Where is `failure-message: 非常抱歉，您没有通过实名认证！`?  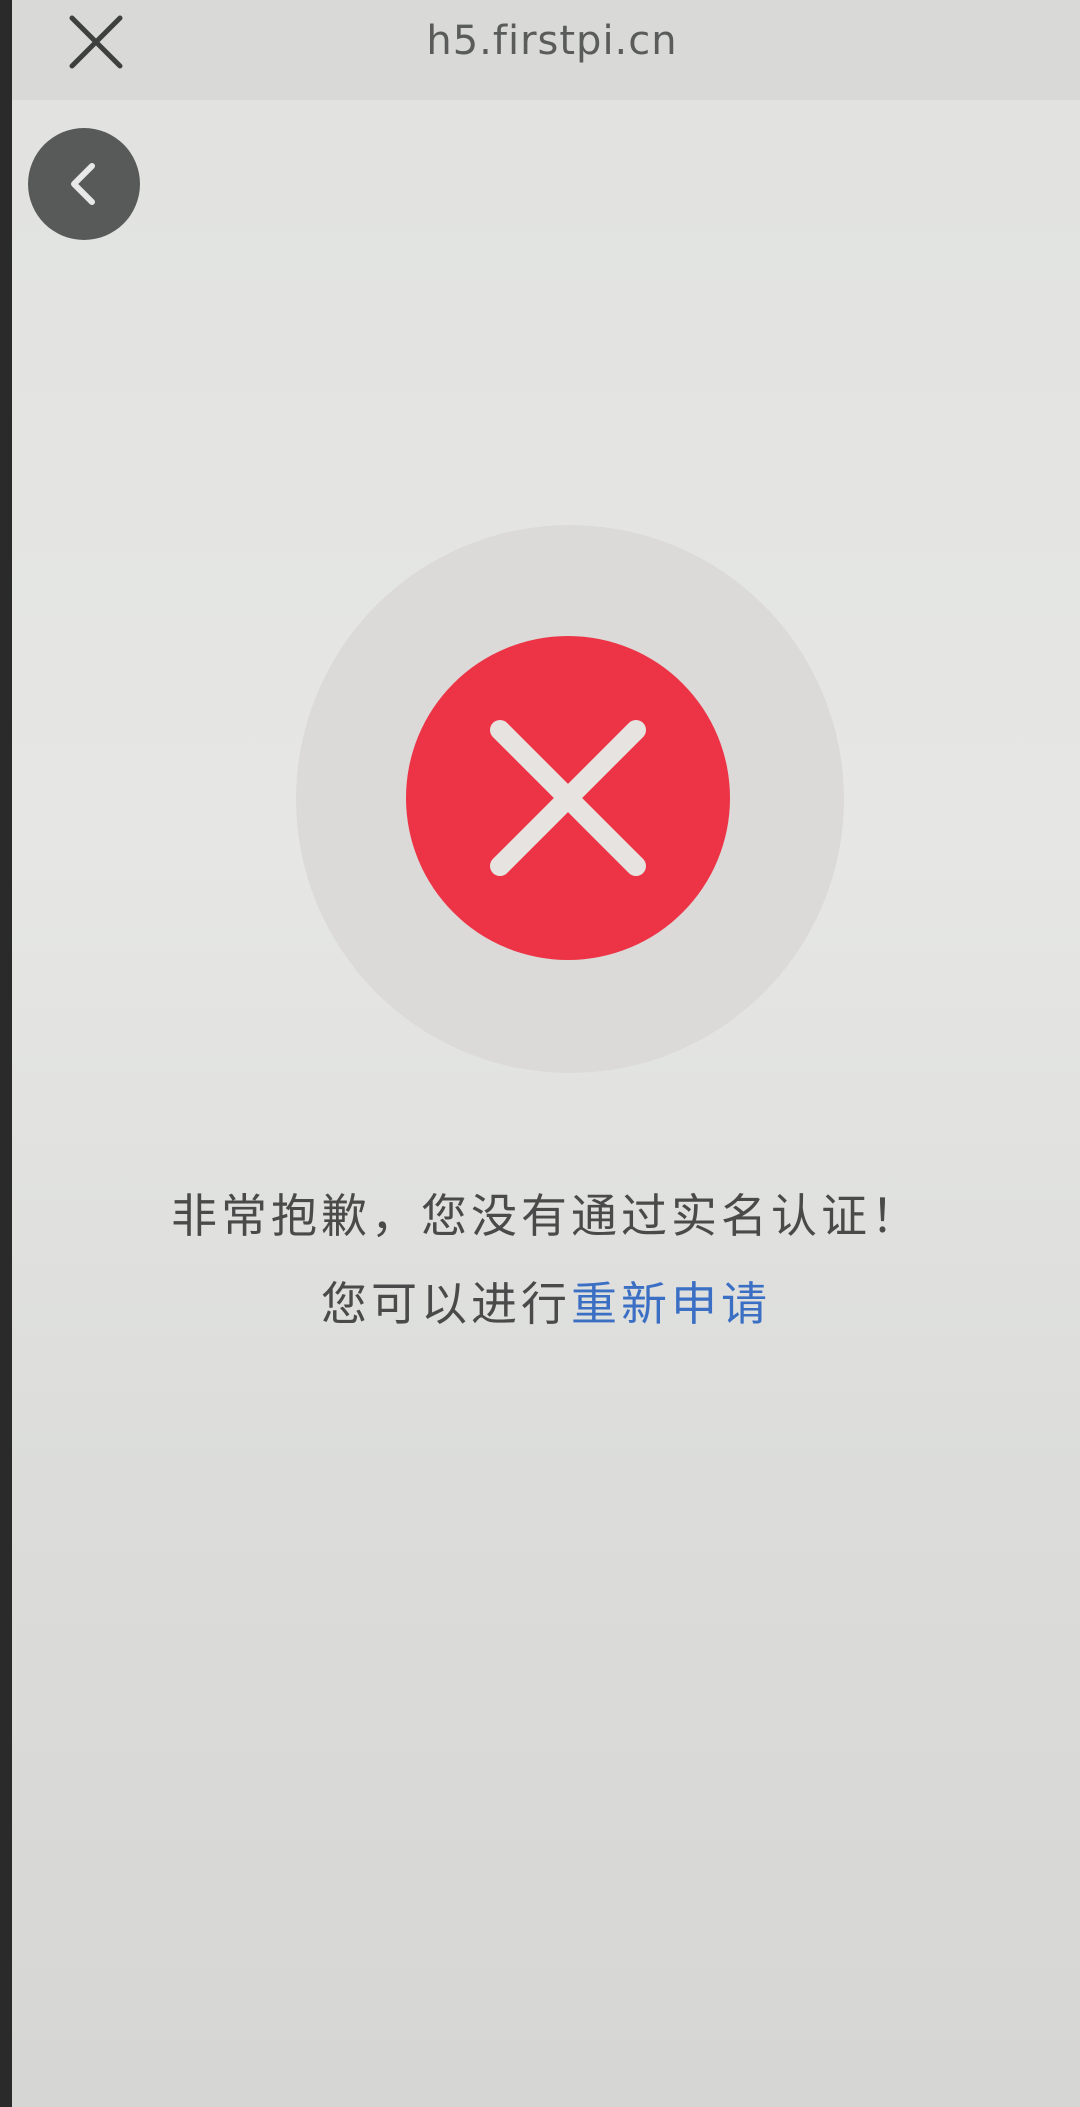
failure-message: 非常抱歉，您没有通过实名认证！ is located at coordinates (546, 1216).